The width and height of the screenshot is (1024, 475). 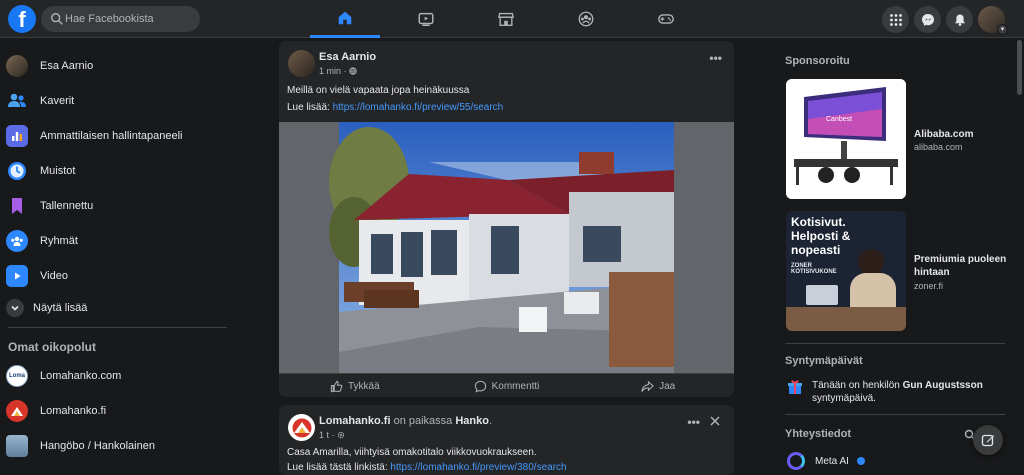 I want to click on post-author-name: Lomahanko.fi, so click(x=355, y=421).